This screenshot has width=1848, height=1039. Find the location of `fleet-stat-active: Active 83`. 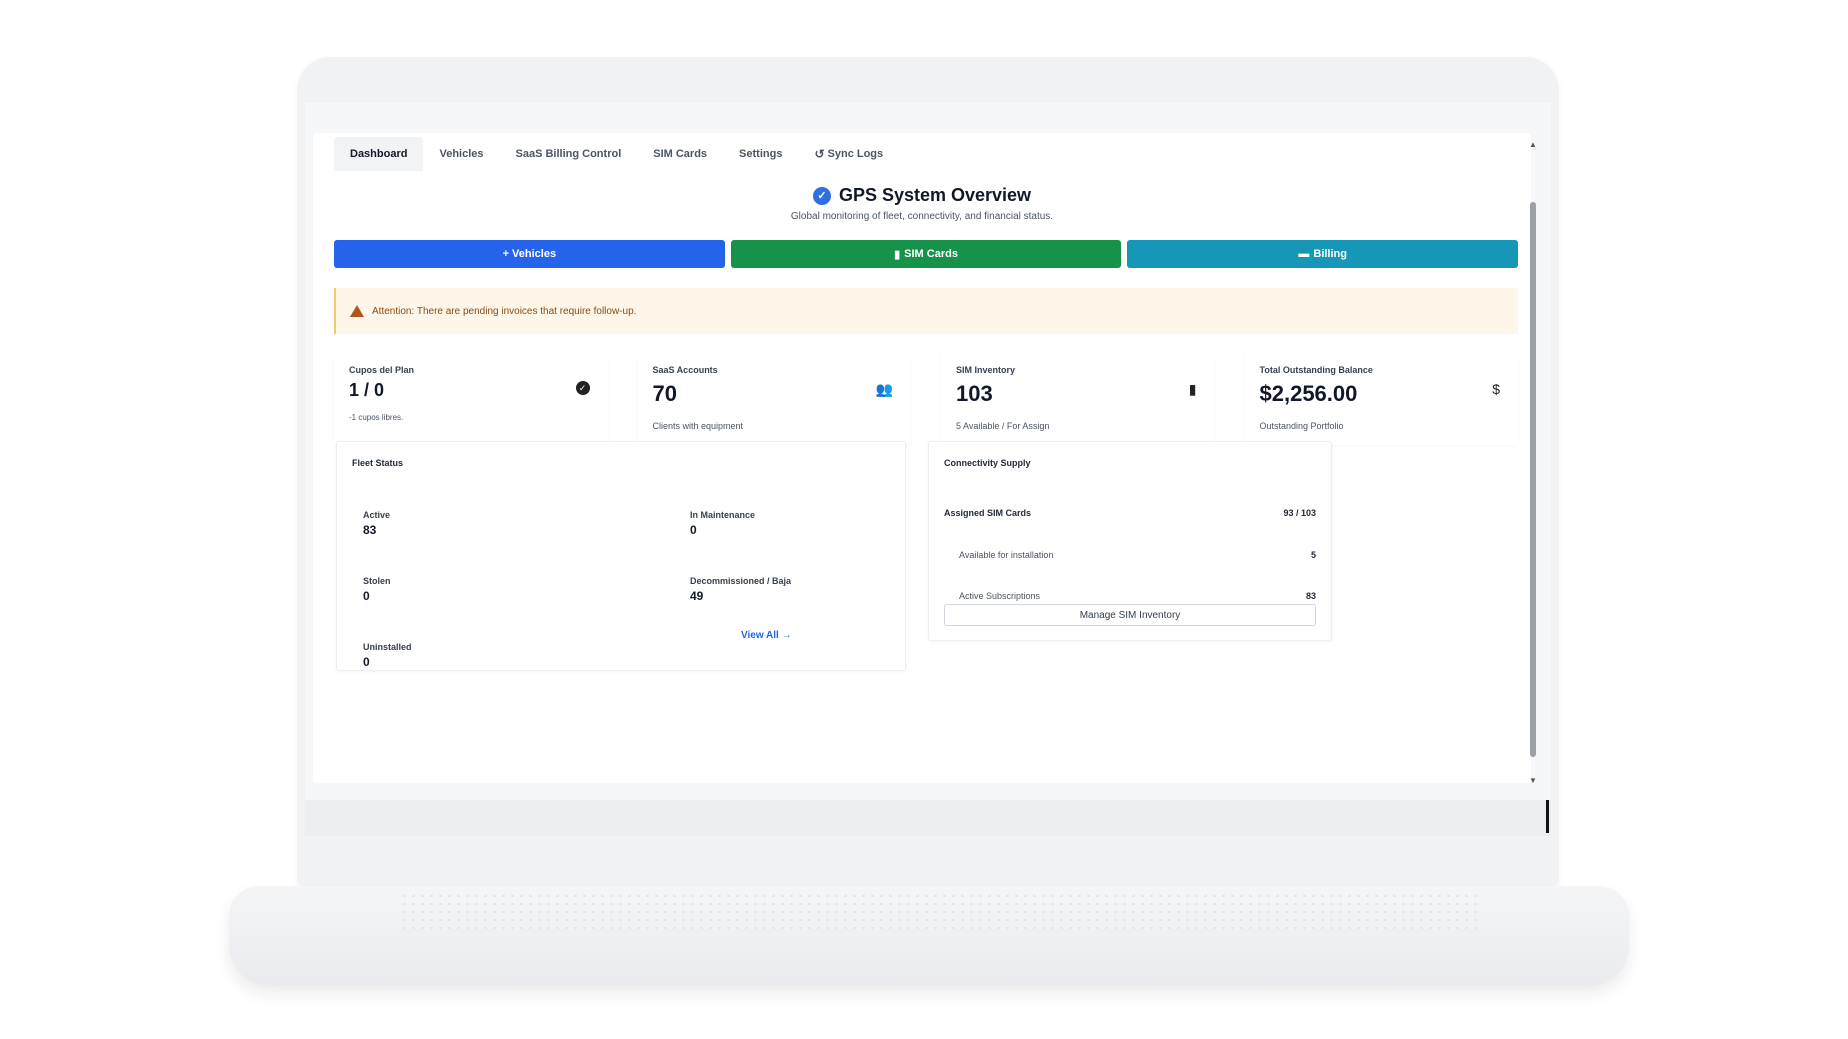

fleet-stat-active: Active 83 is located at coordinates (376, 523).